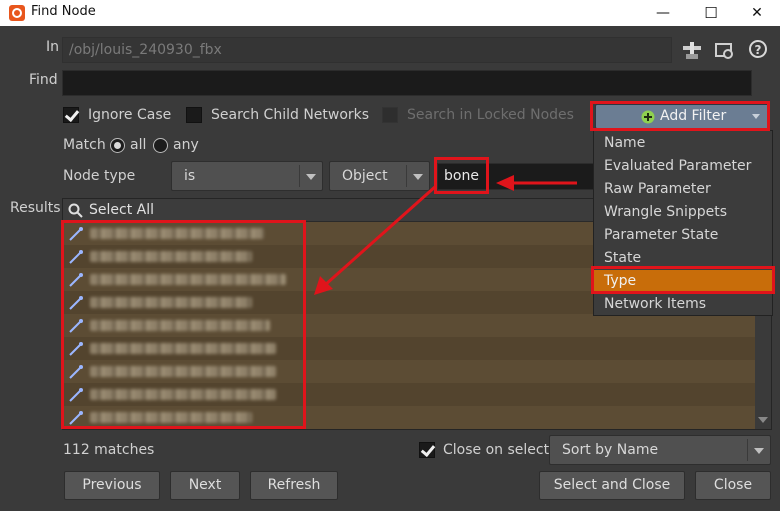 This screenshot has width=780, height=511. Describe the element at coordinates (763, 420) in the screenshot. I see `scroll-down-icon` at that location.